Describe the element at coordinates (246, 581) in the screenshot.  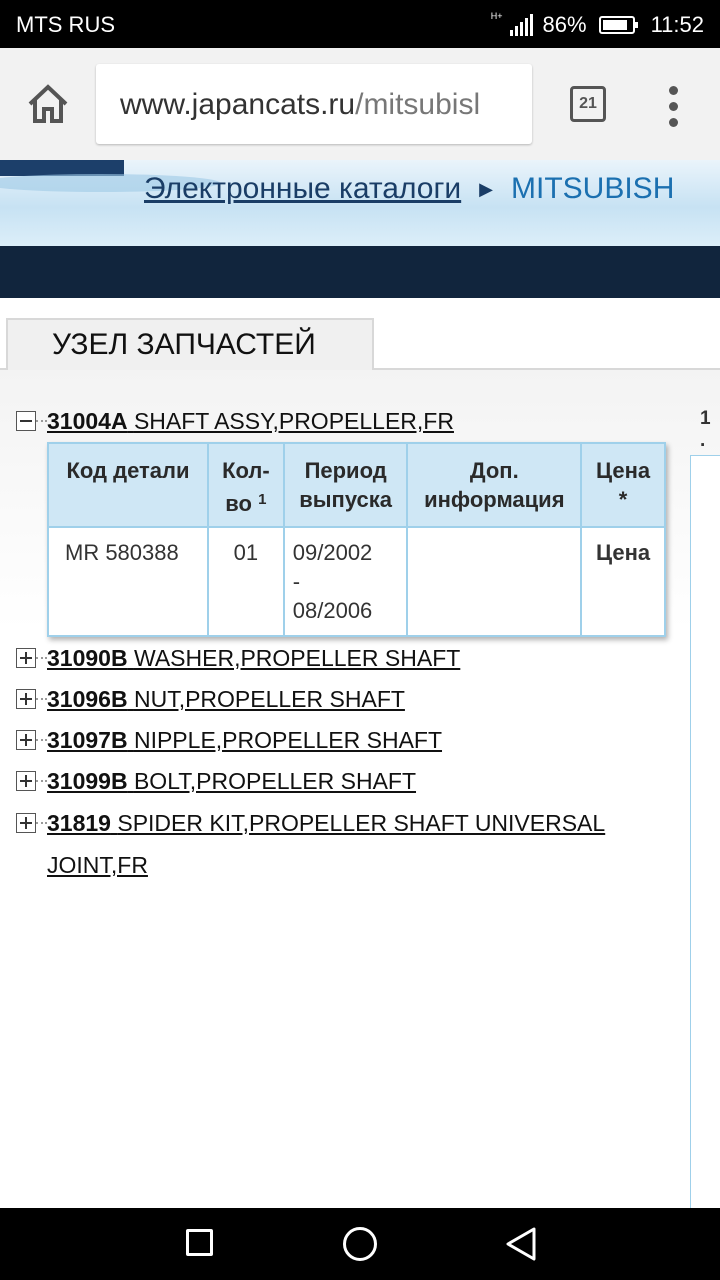
I see `qty-cell: 01` at that location.